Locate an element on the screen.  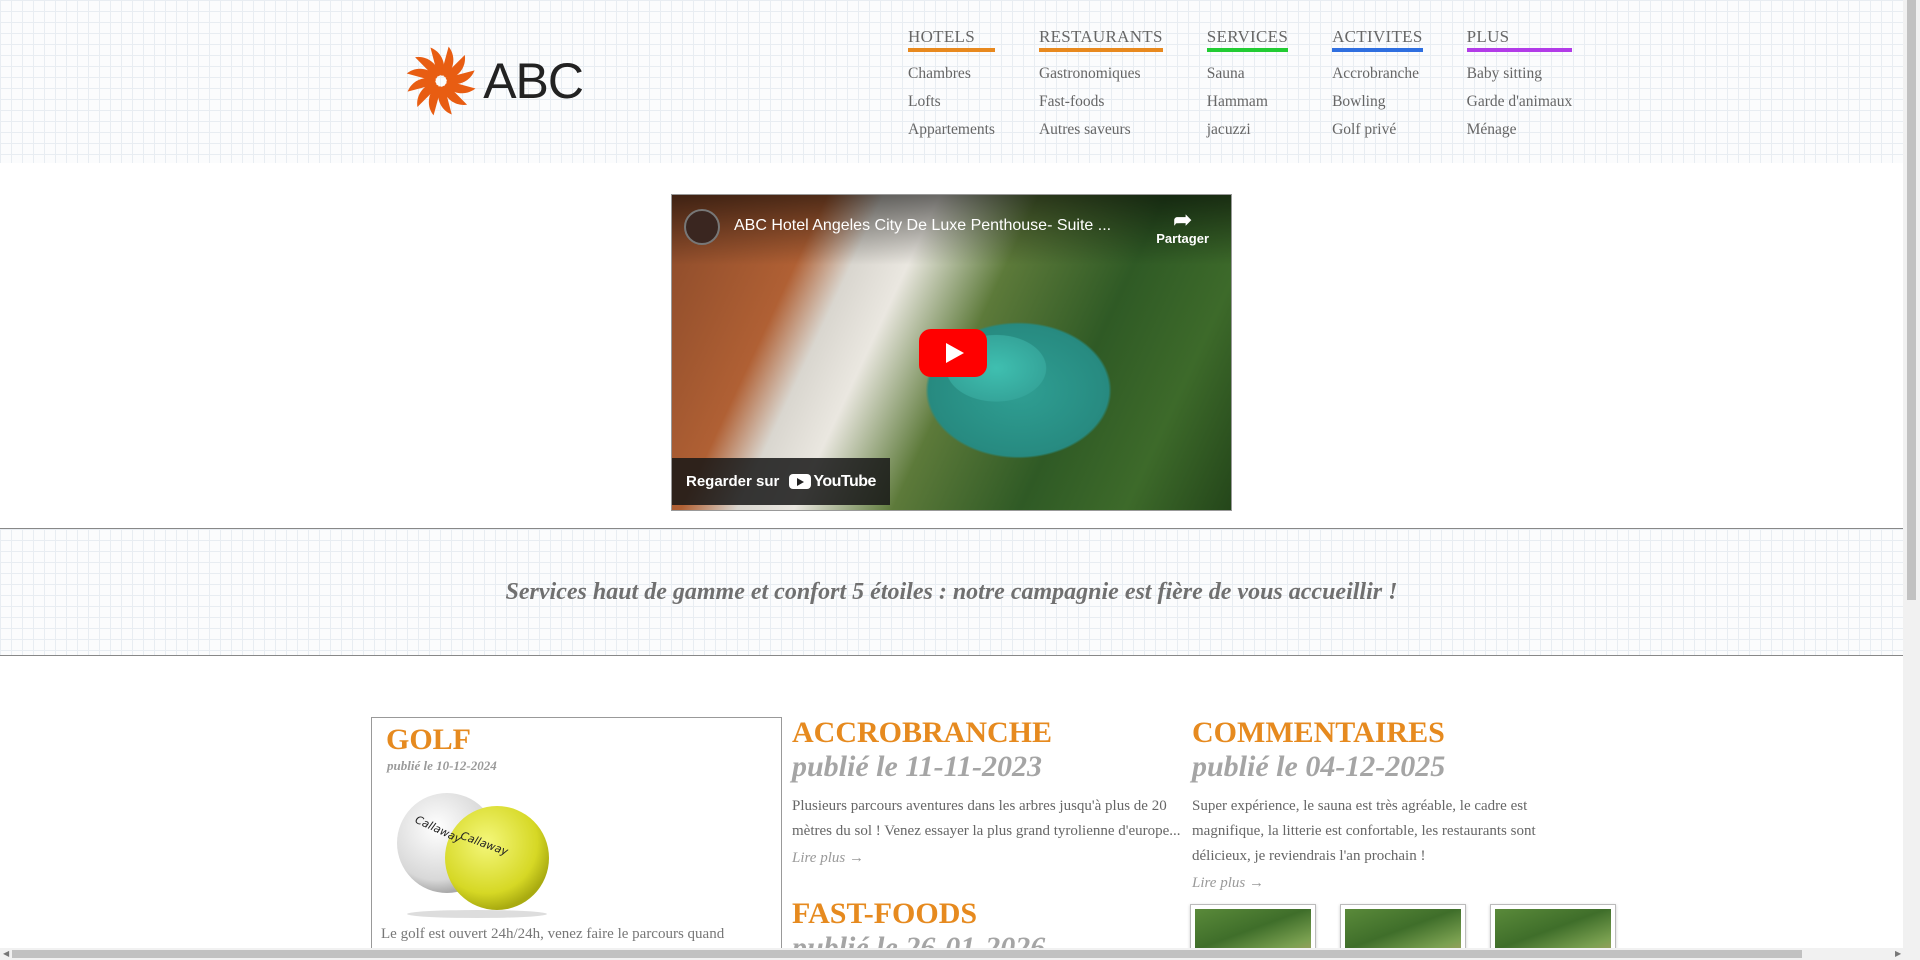
nav-heading: PLUS is located at coordinates (1519, 39).